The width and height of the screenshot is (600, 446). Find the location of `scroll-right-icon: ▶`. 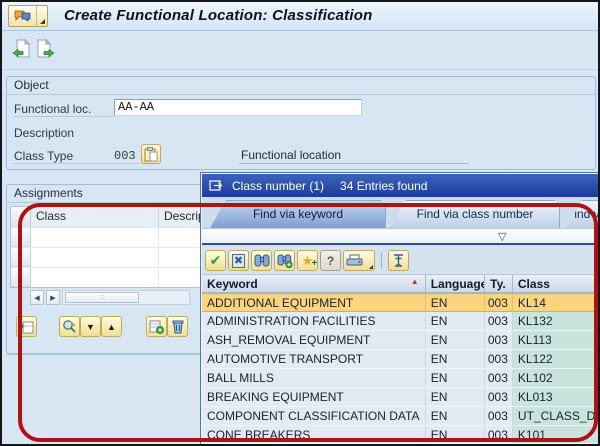

scroll-right-icon: ▶ is located at coordinates (53, 298).